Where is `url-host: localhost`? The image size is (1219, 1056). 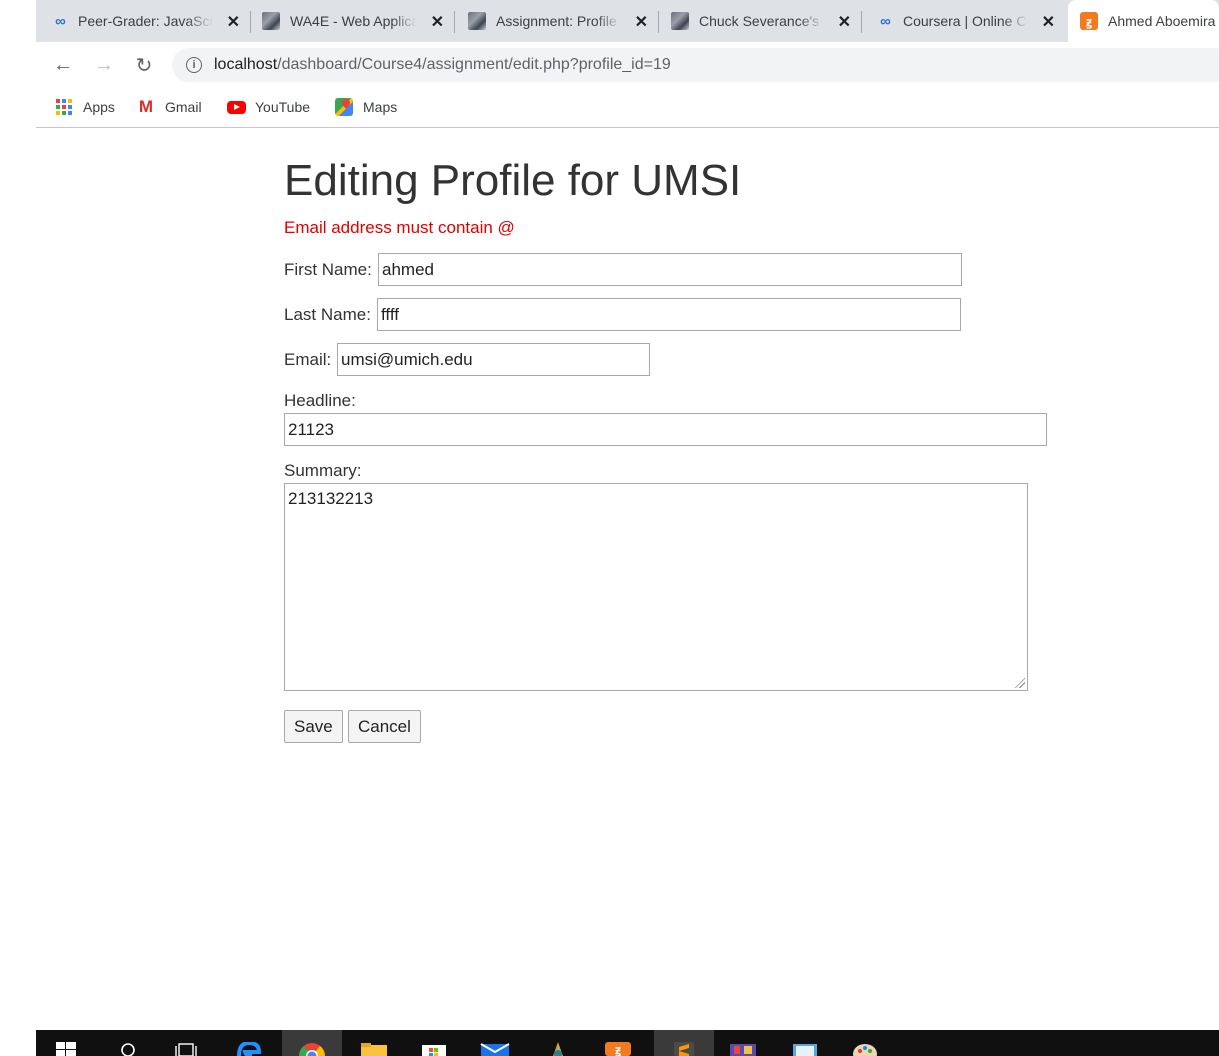 url-host: localhost is located at coordinates (246, 64).